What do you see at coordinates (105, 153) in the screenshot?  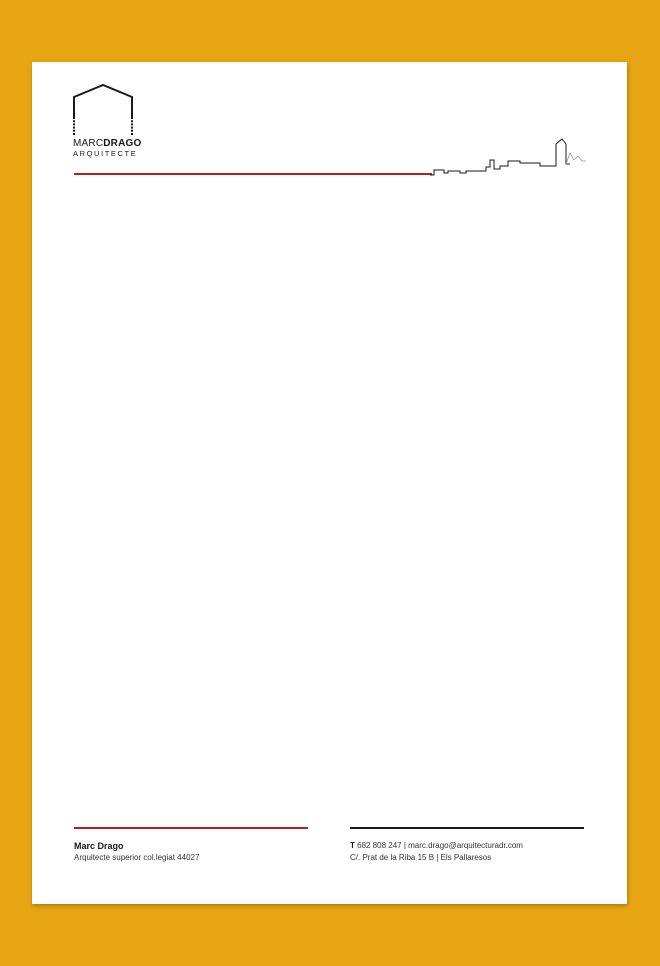 I see `logo-subtitle: ARQUITECTE` at bounding box center [105, 153].